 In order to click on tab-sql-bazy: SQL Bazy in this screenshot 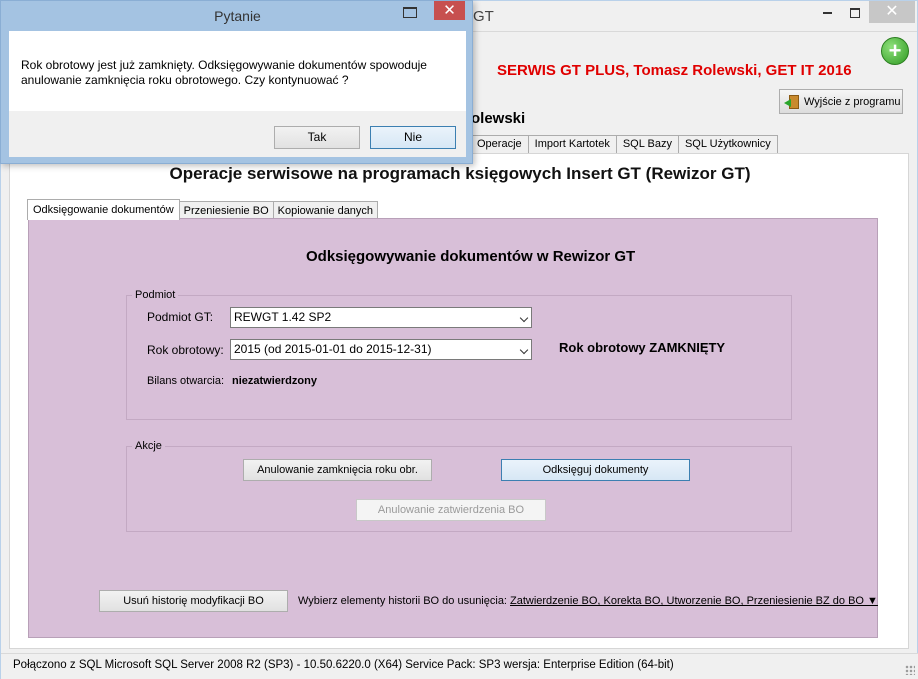, I will do `click(647, 144)`.